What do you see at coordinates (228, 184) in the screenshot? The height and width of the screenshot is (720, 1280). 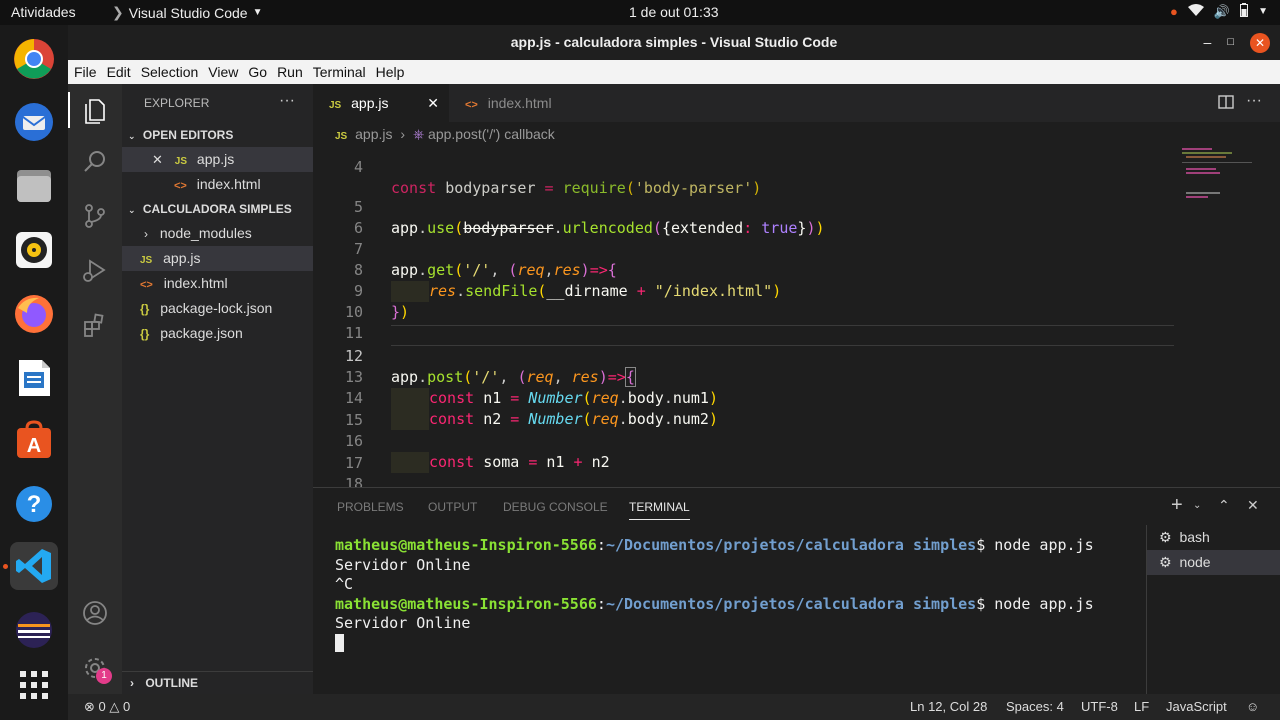 I see `open-editor-label: index.html` at bounding box center [228, 184].